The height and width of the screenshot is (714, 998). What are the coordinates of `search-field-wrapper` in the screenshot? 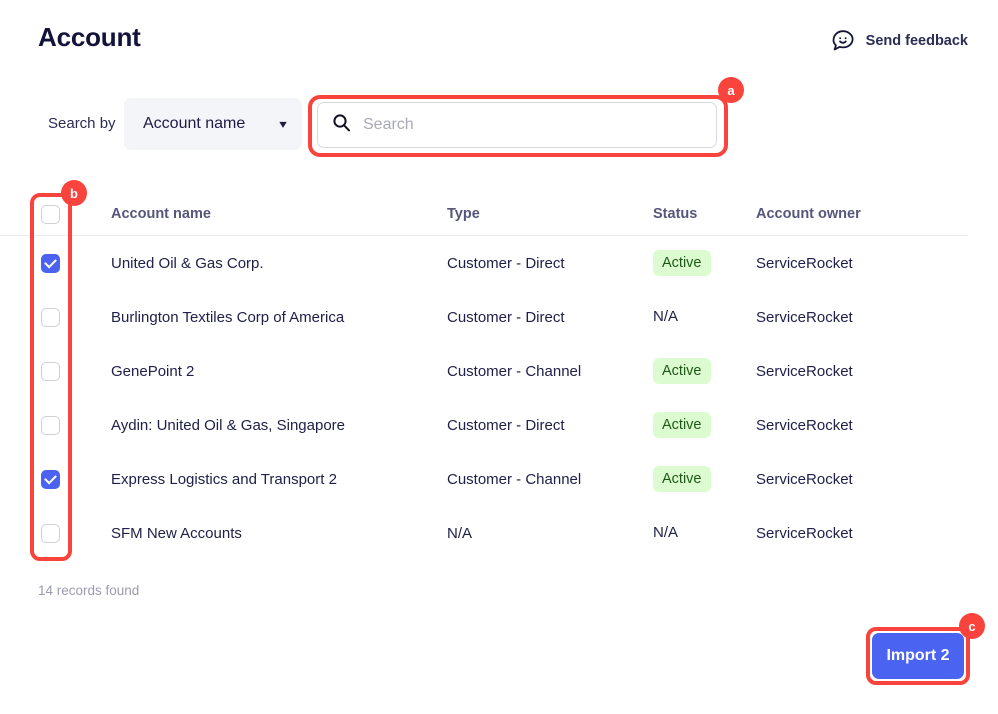 It's located at (517, 125).